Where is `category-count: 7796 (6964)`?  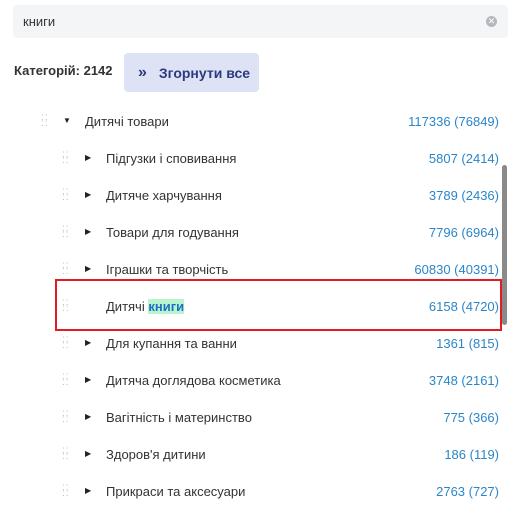 category-count: 7796 (6964) is located at coordinates (464, 232).